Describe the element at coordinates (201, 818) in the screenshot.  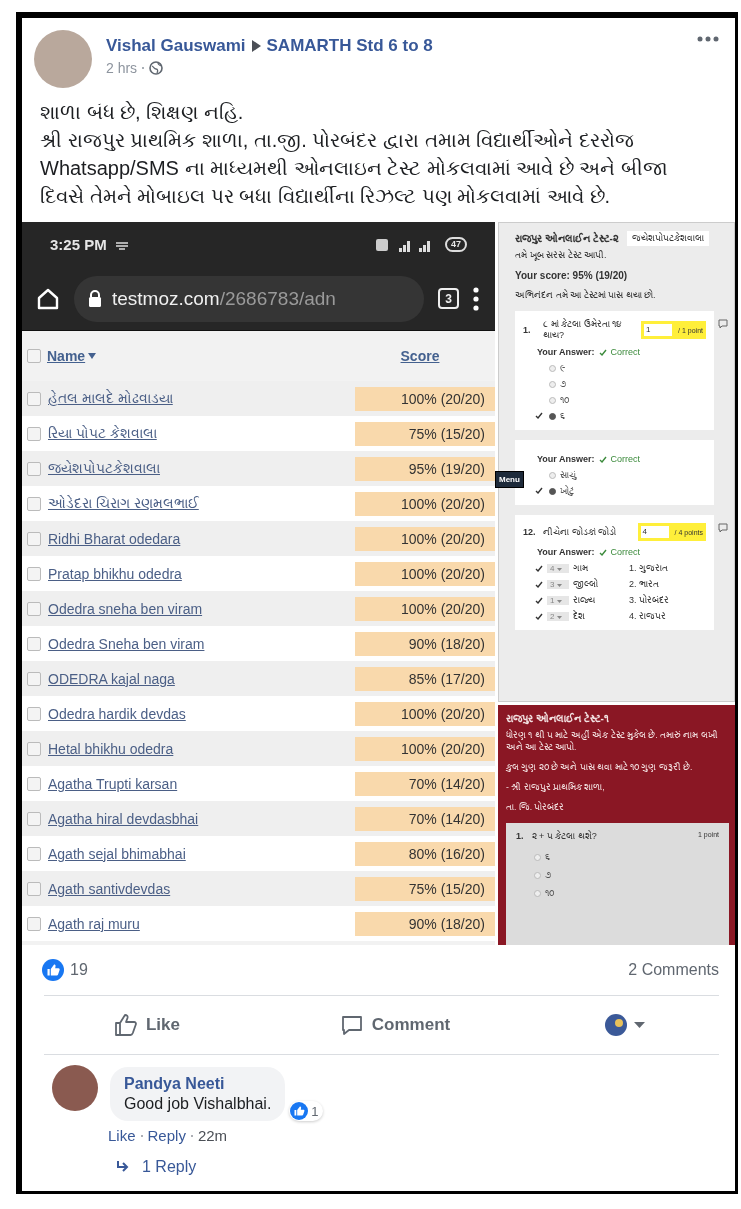
I see `student-name-link: Agatha hiral devdasbhai` at that location.